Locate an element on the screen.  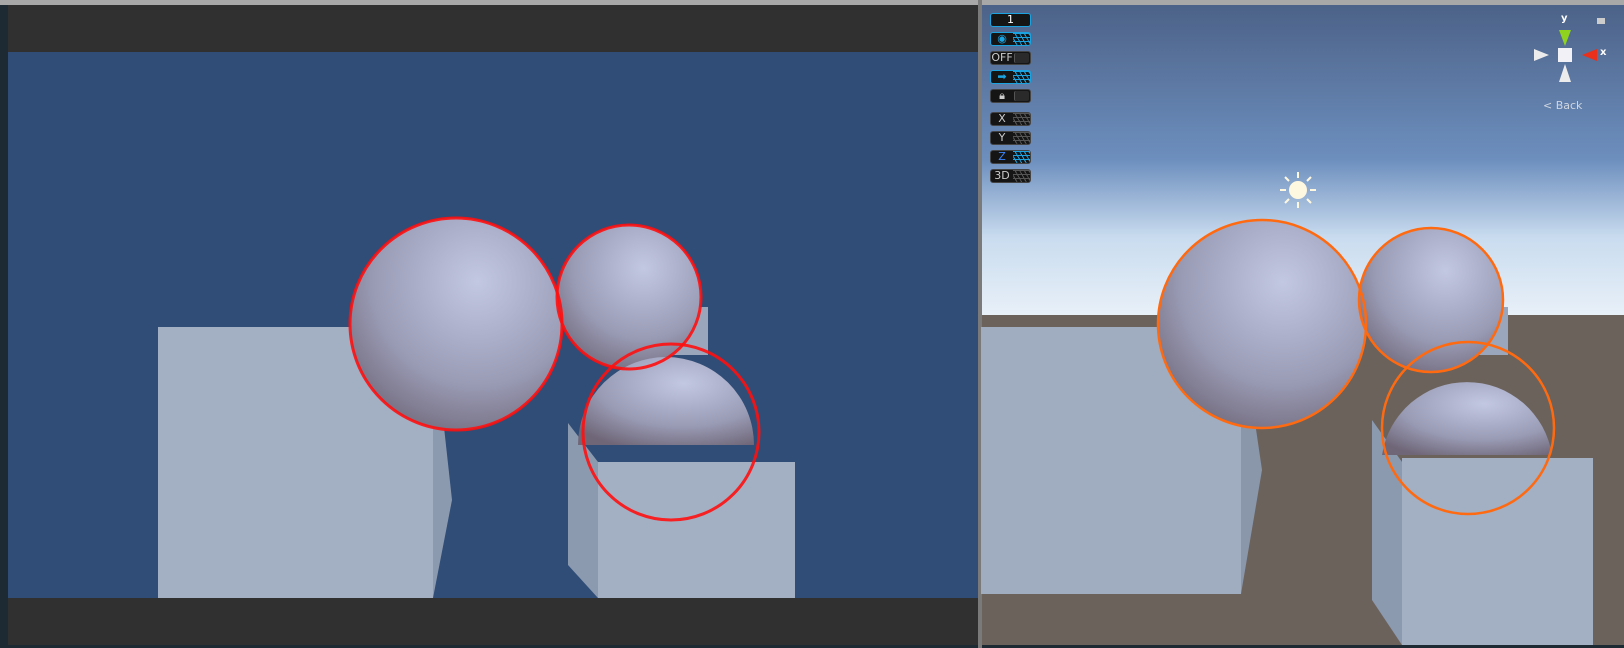
axis-y-toggle: Y is located at coordinates (1010, 138).